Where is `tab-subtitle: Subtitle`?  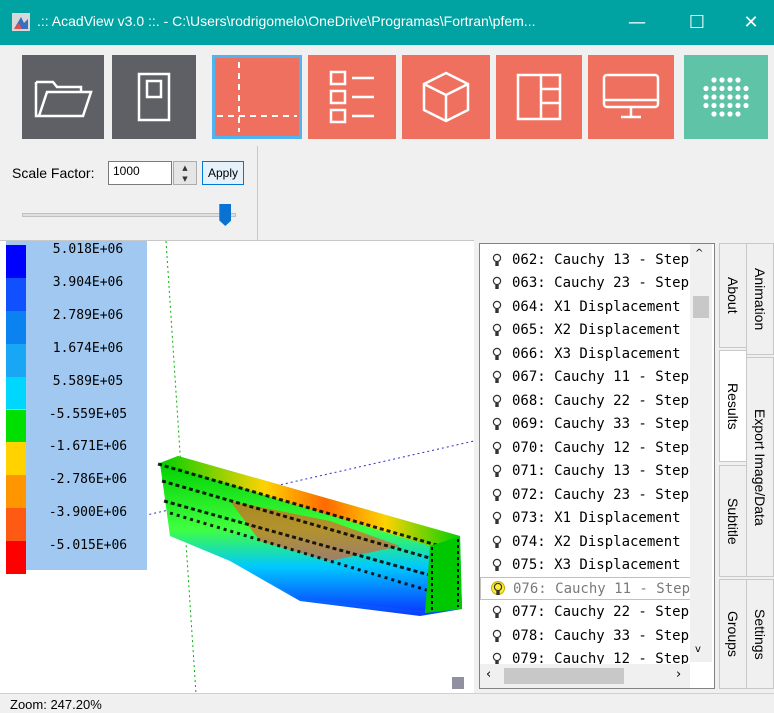
tab-subtitle: Subtitle is located at coordinates (733, 521).